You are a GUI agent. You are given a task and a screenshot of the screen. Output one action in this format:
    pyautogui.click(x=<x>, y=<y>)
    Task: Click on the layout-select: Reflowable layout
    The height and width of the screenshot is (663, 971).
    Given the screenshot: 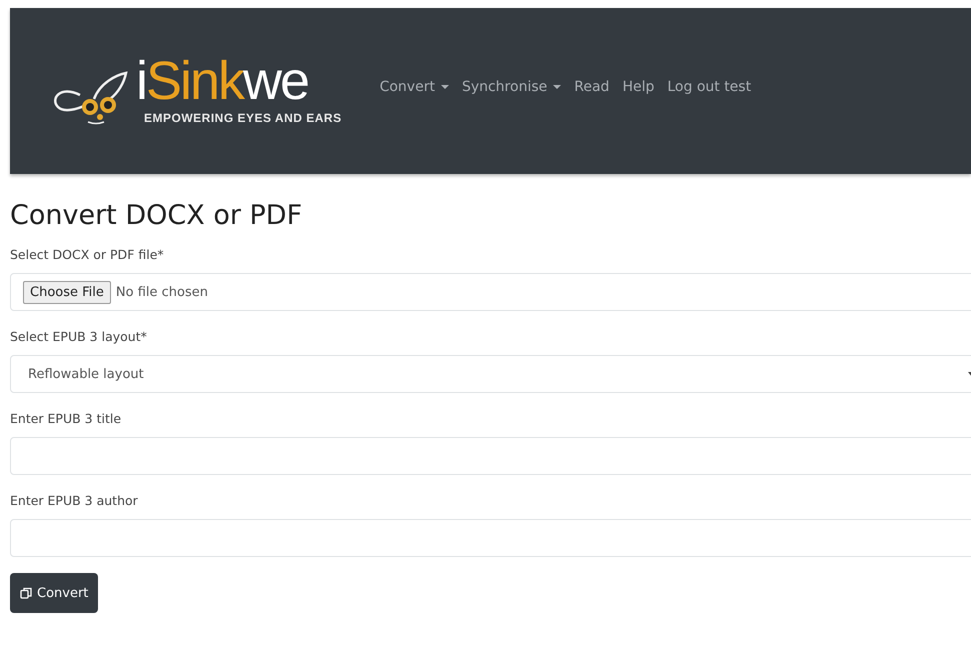 What is the action you would take?
    pyautogui.click(x=490, y=374)
    